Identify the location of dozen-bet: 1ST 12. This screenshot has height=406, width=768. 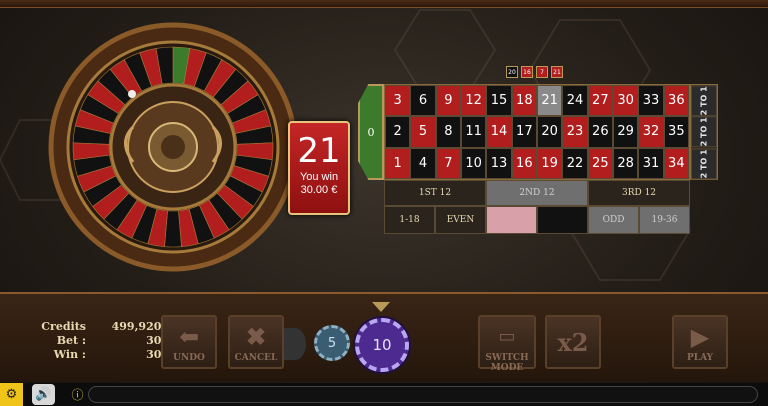
(435, 193).